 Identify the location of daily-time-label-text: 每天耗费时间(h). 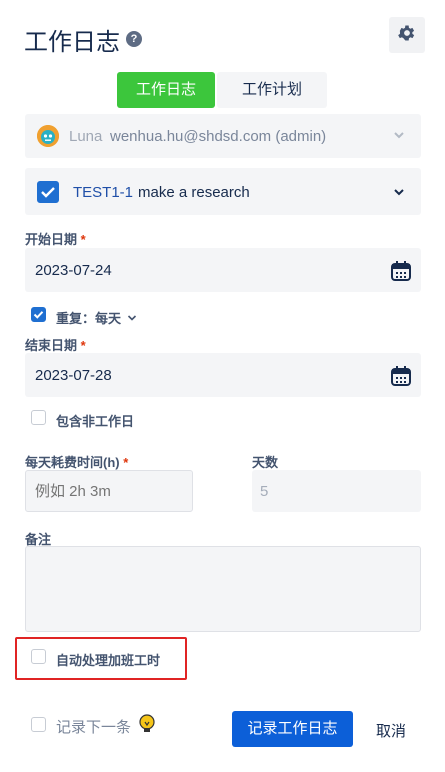
(72, 462).